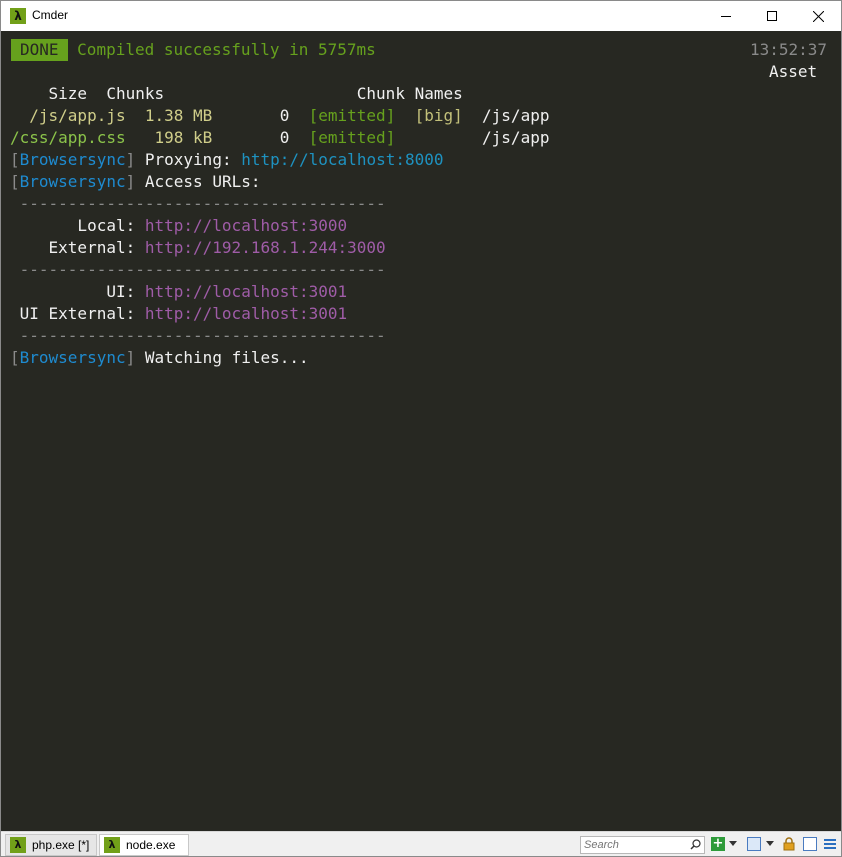  I want to click on search-field, so click(642, 845).